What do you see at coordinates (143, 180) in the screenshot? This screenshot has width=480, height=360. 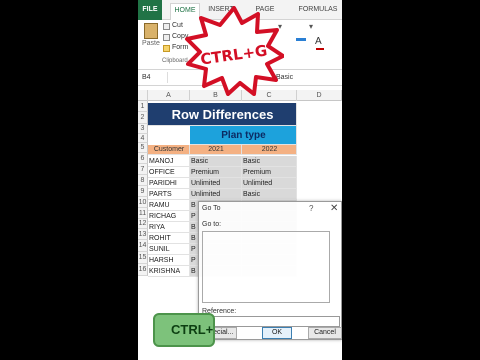 I see `row-header: 8` at bounding box center [143, 180].